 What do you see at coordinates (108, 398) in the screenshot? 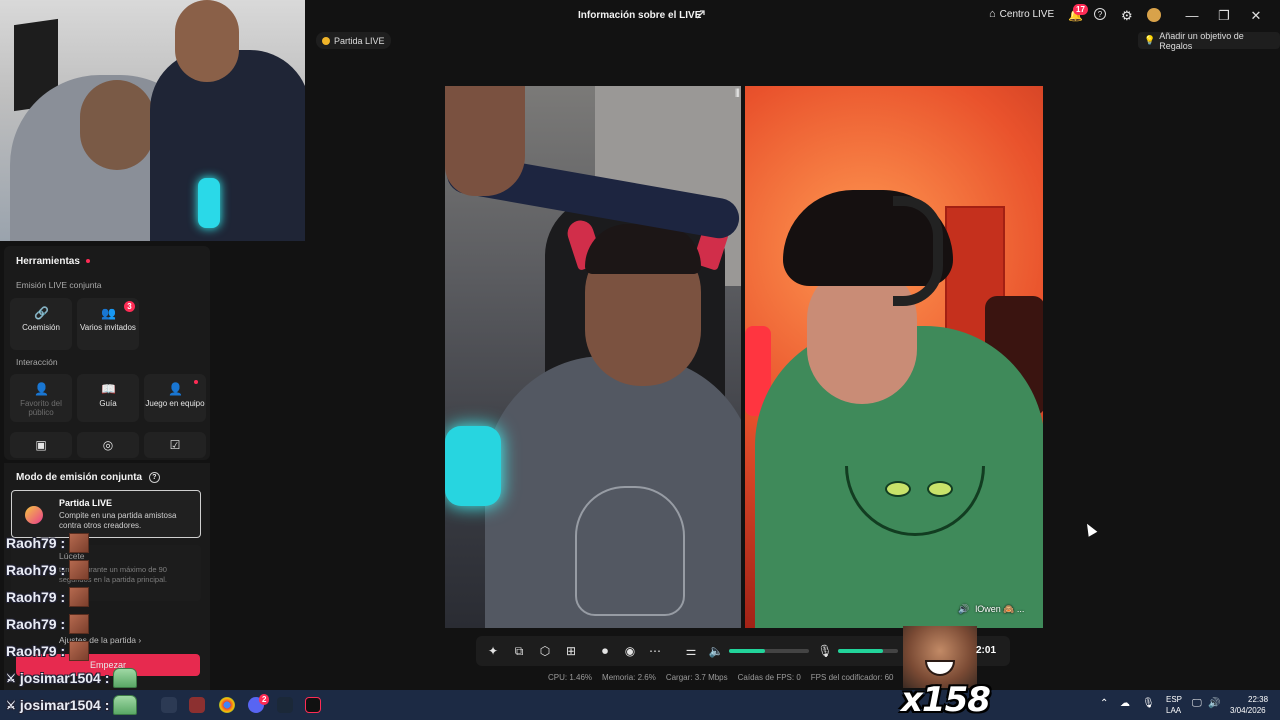
I see `guia-tile: 📖 Guía` at bounding box center [108, 398].